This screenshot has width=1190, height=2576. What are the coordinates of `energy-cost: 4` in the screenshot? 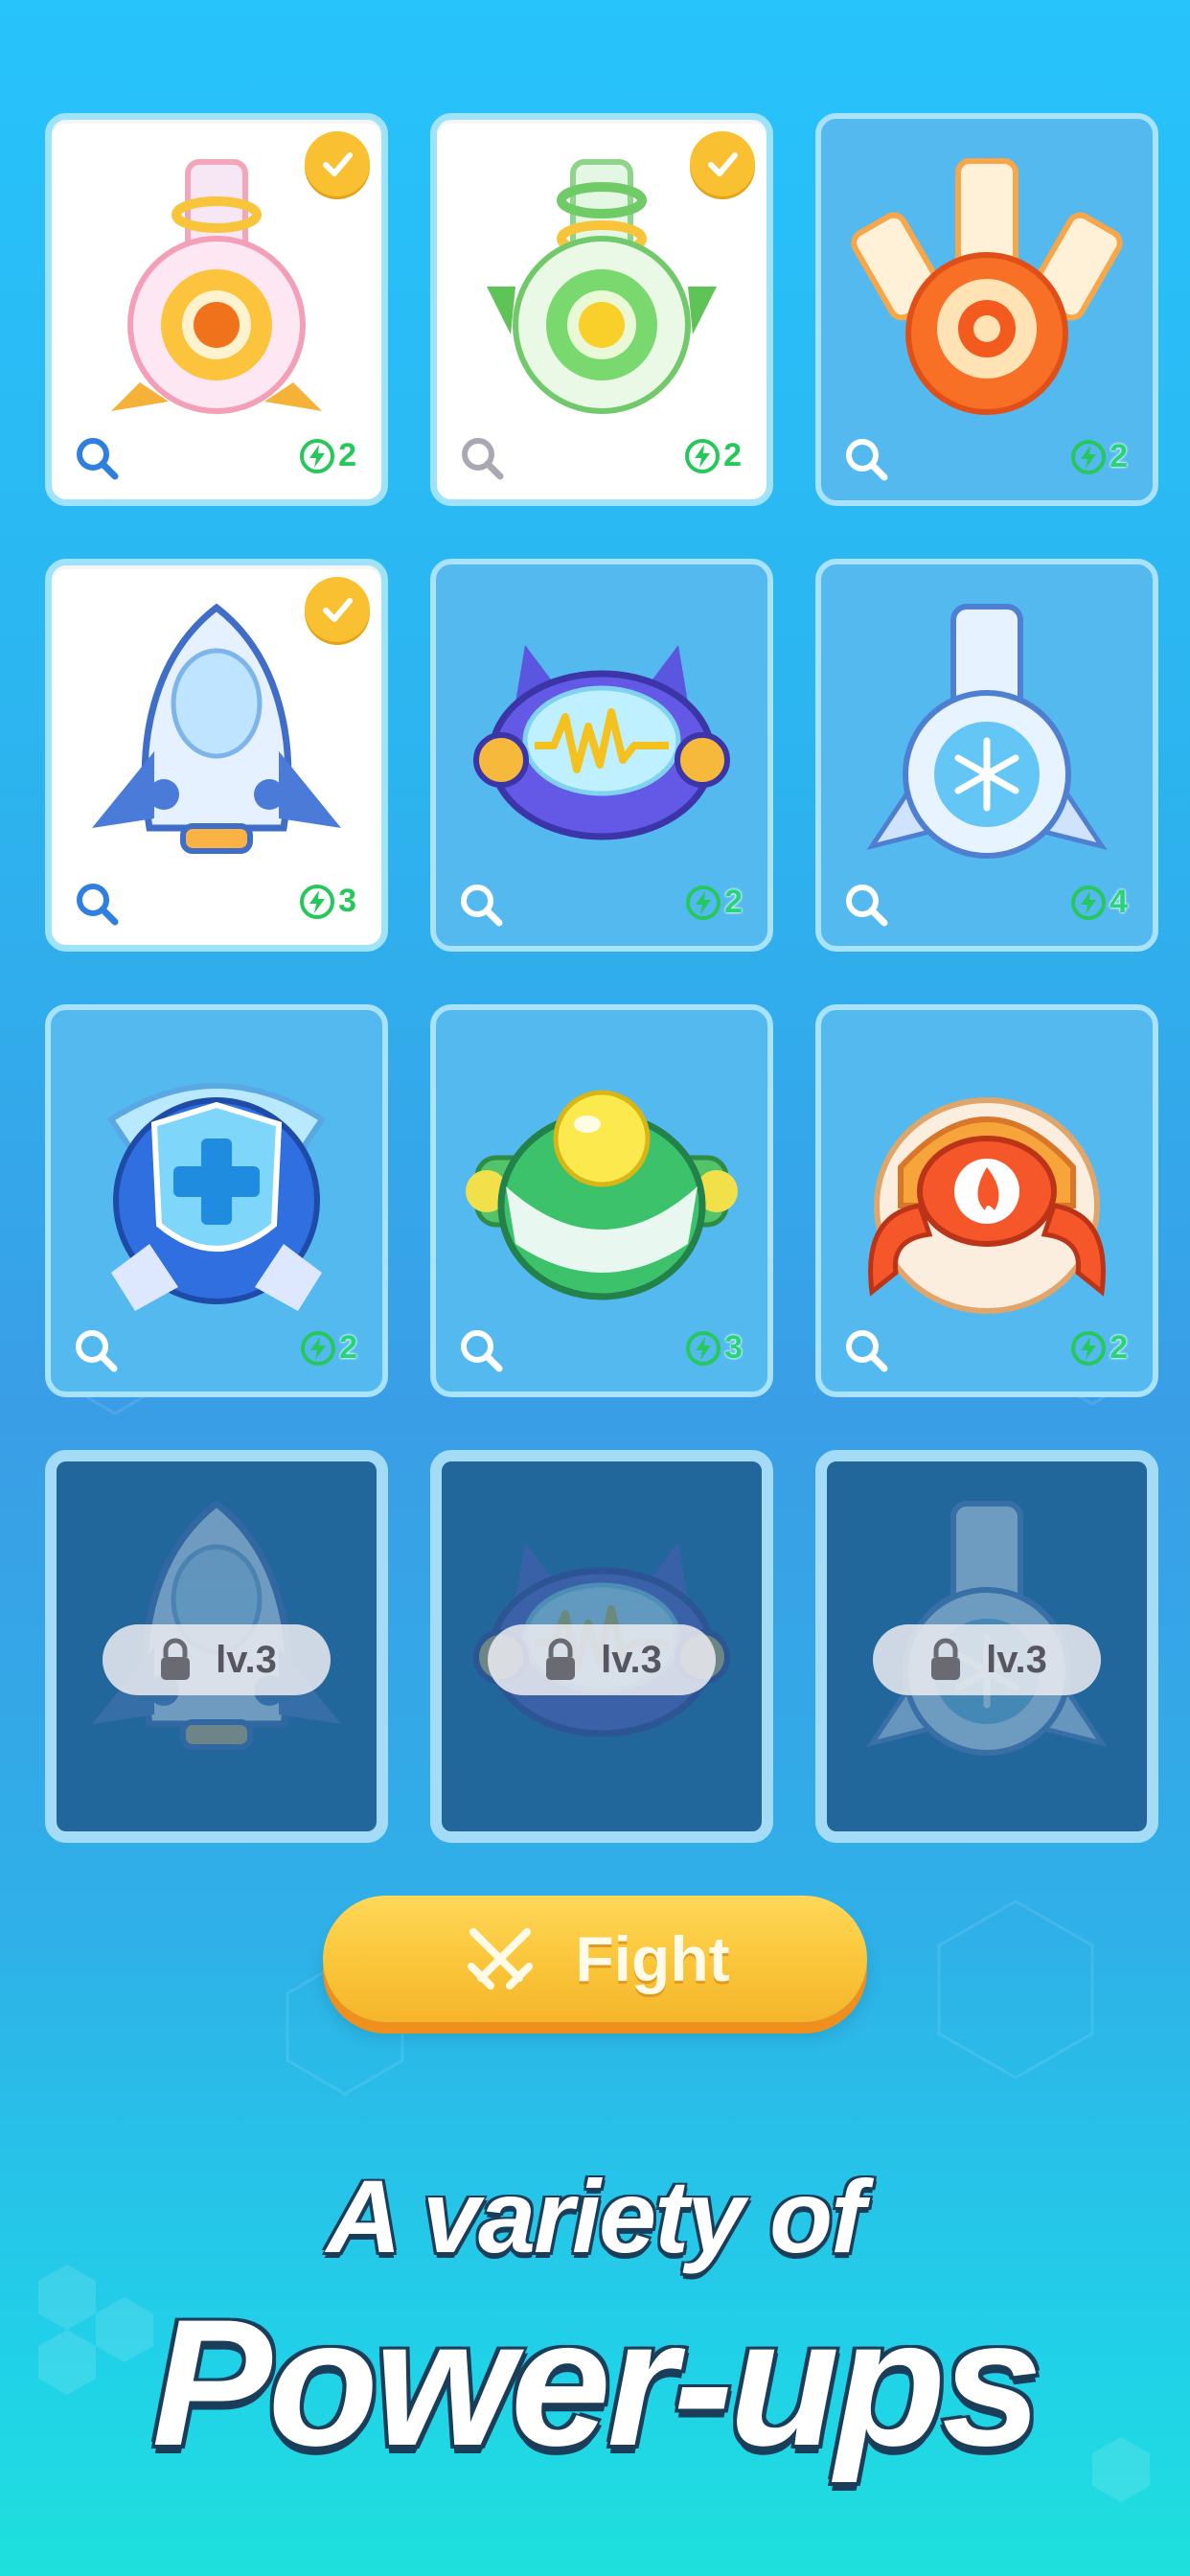 It's located at (1100, 902).